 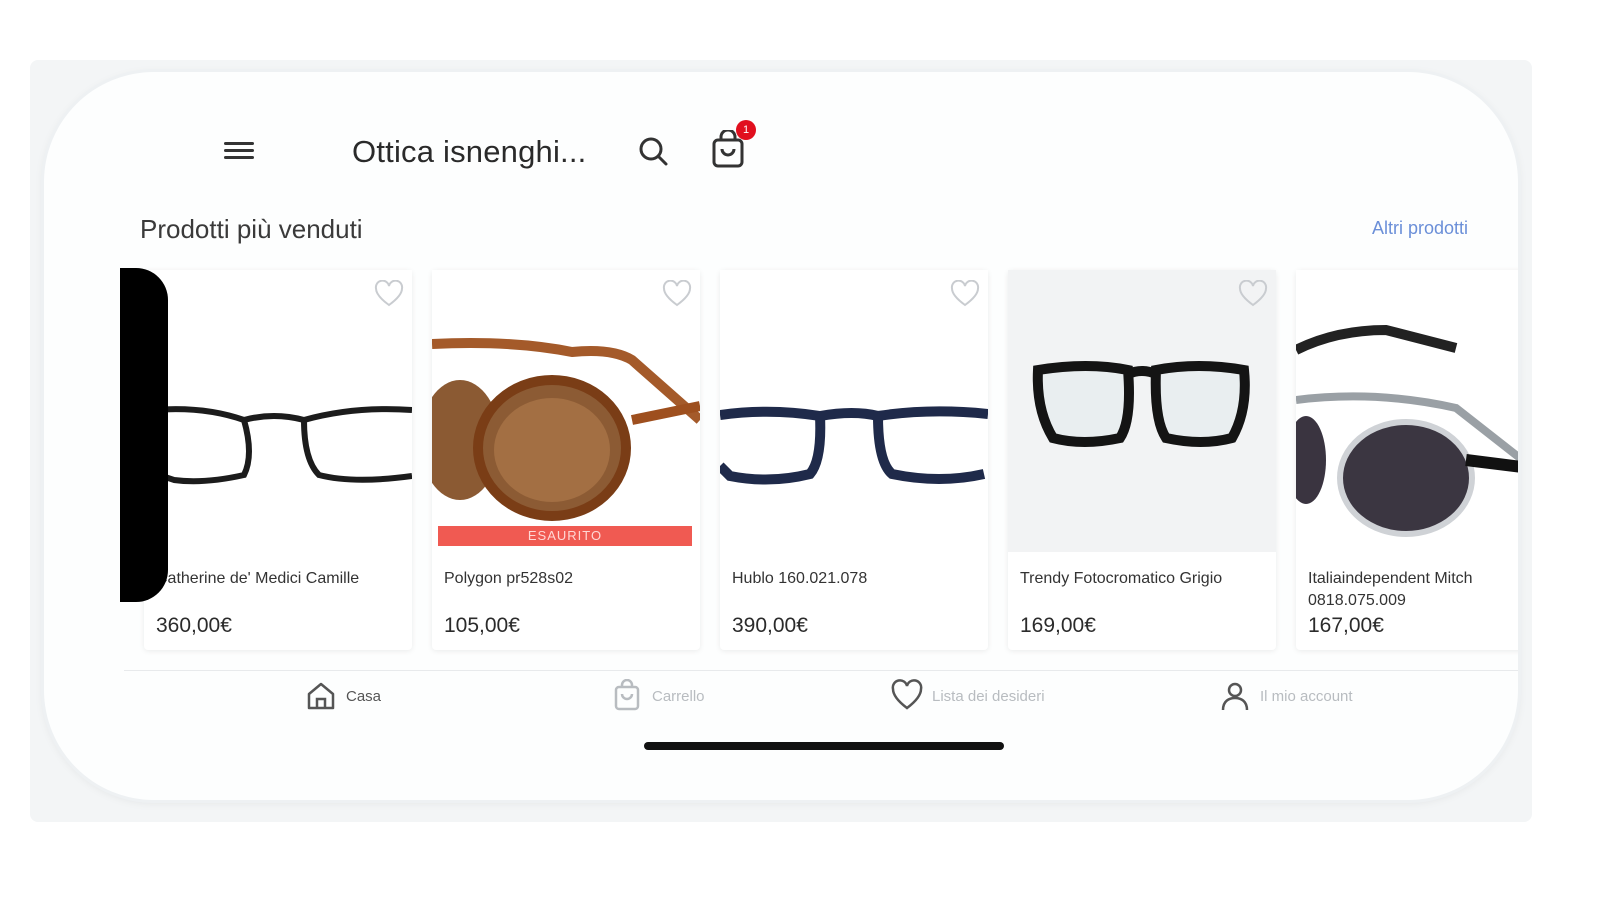 I want to click on product-name: Trendy Fotocromatico Grigio, so click(x=1121, y=578).